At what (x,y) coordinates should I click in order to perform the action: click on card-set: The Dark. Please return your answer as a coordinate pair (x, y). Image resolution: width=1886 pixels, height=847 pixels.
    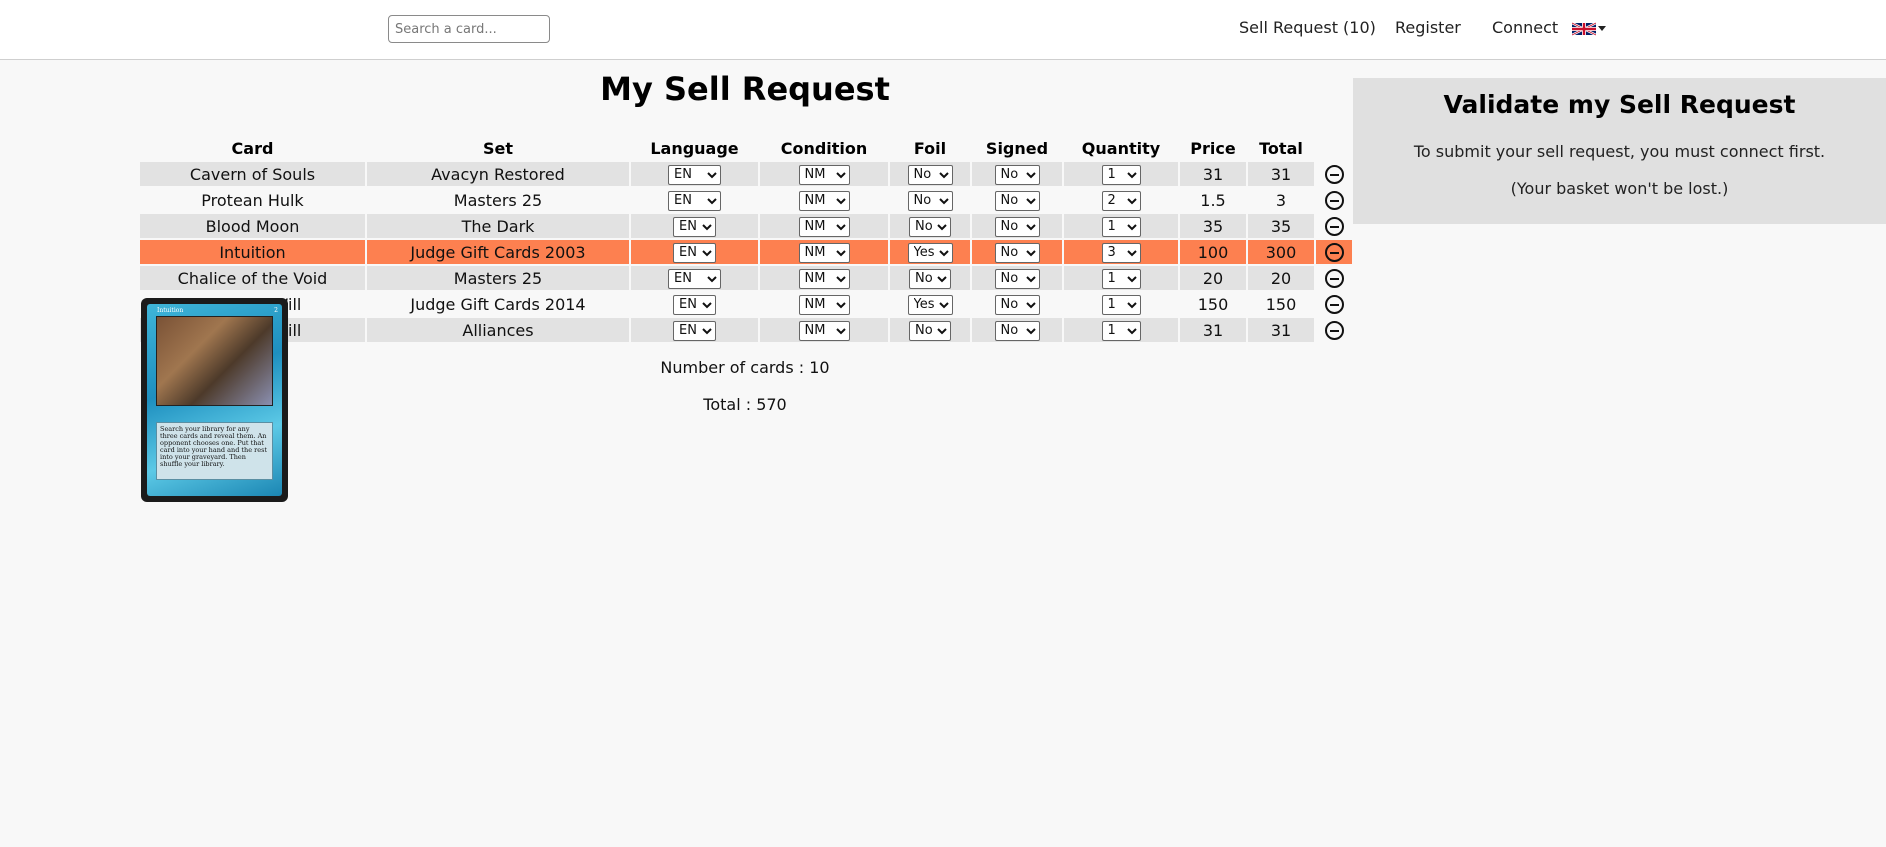
    Looking at the image, I should click on (498, 226).